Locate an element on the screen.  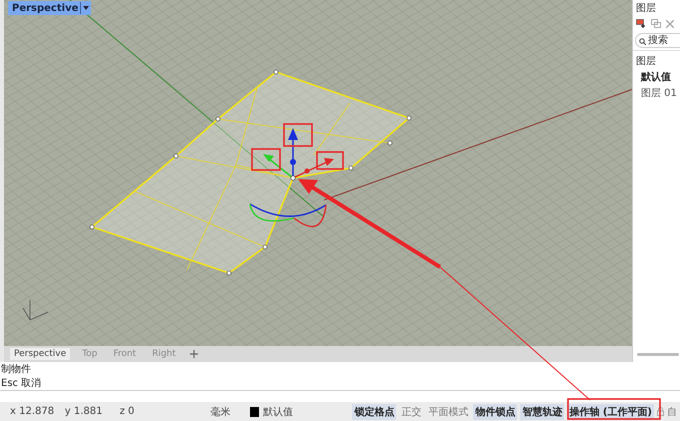
current-layer-label: 默认值 is located at coordinates (307, 411).